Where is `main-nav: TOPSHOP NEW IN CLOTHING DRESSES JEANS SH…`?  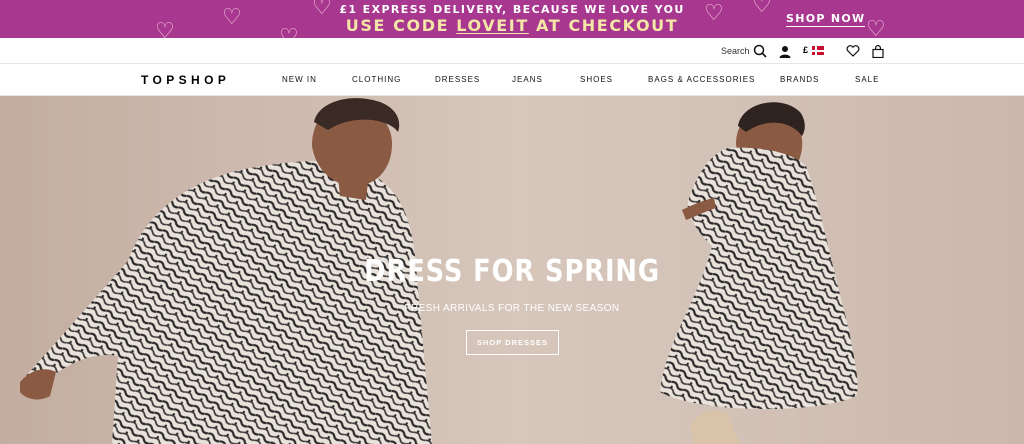 main-nav: TOPSHOP NEW IN CLOTHING DRESSES JEANS SH… is located at coordinates (512, 80).